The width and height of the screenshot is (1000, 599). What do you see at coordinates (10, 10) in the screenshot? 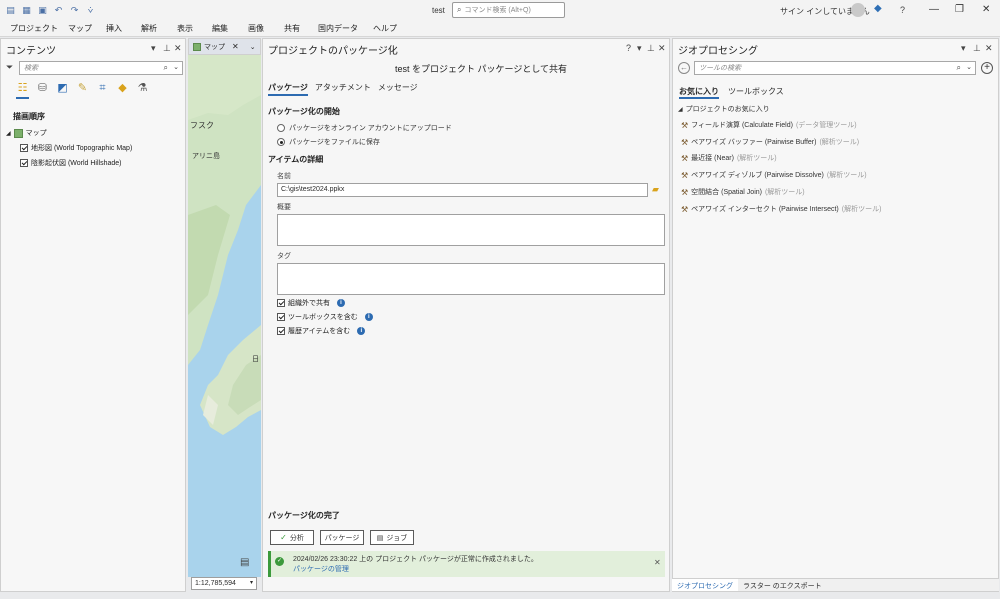
I see `new-project-icon: ▤` at bounding box center [10, 10].